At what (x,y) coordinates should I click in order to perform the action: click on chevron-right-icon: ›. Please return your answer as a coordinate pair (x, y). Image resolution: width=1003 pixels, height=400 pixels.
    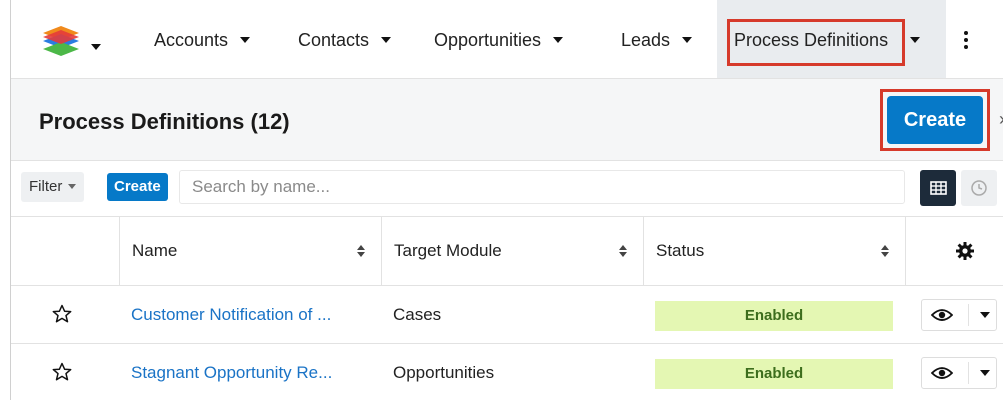
    Looking at the image, I should click on (1001, 119).